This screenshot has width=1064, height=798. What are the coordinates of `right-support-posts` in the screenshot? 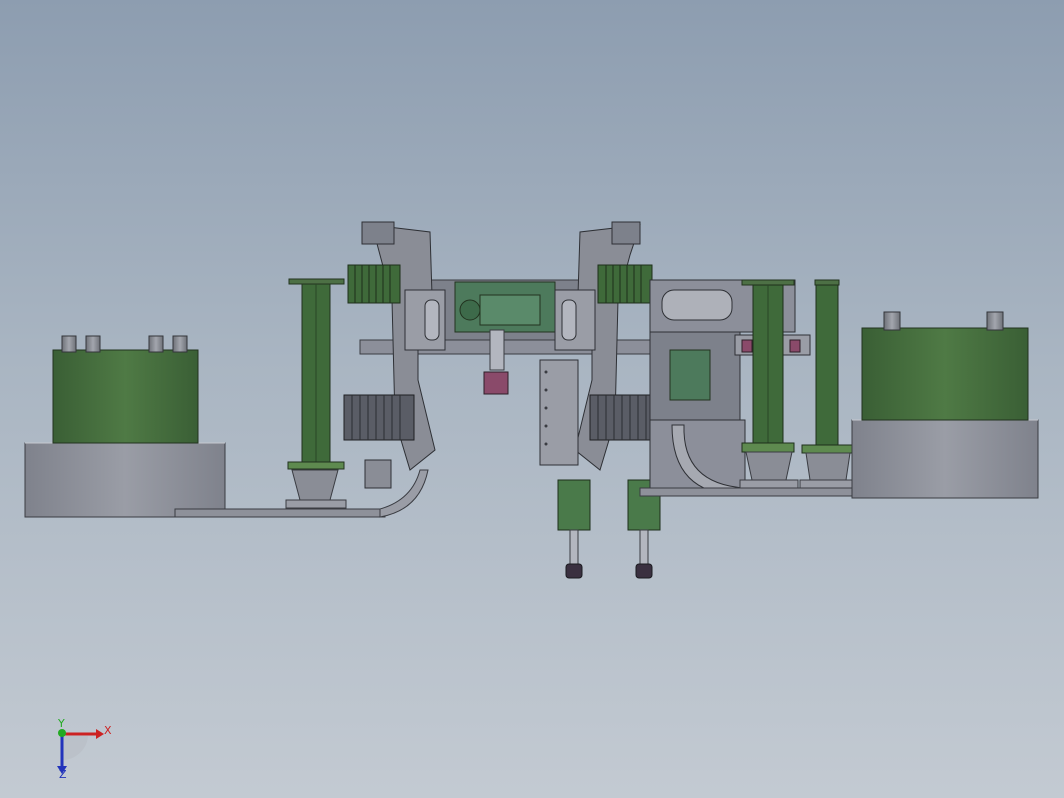 It's located at (797, 384).